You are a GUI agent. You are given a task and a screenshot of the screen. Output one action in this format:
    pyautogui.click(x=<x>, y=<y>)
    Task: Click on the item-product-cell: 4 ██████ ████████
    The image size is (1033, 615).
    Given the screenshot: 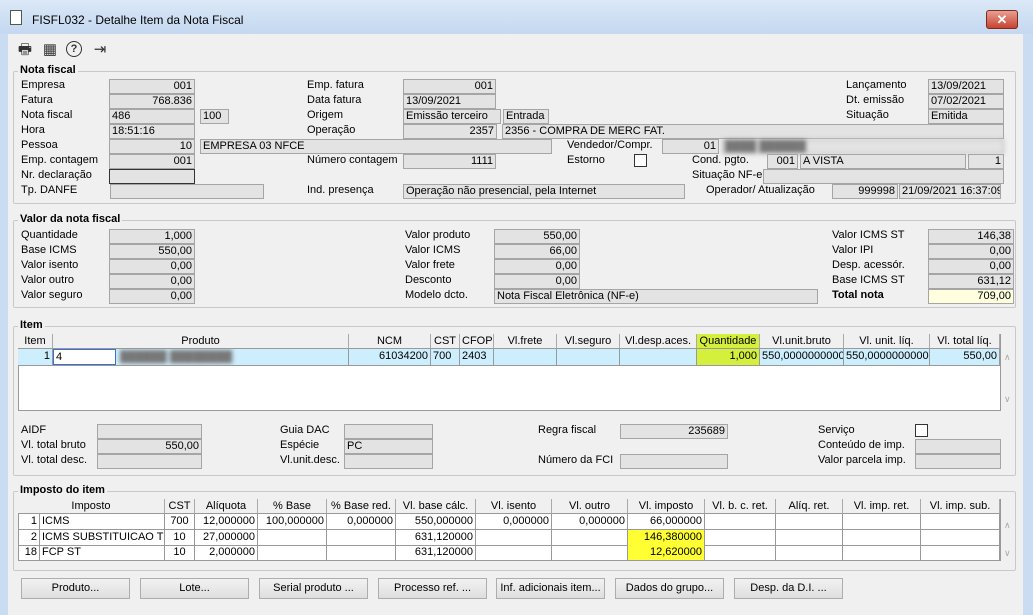 What is the action you would take?
    pyautogui.click(x=201, y=357)
    